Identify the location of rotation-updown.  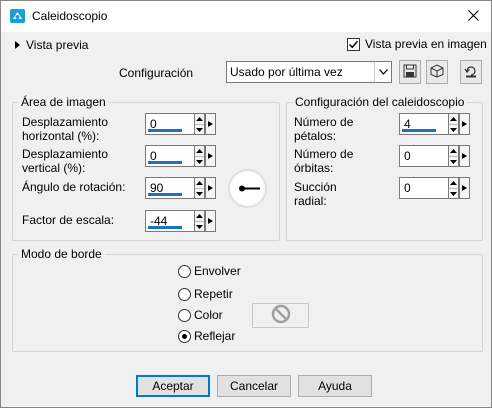
(199, 188).